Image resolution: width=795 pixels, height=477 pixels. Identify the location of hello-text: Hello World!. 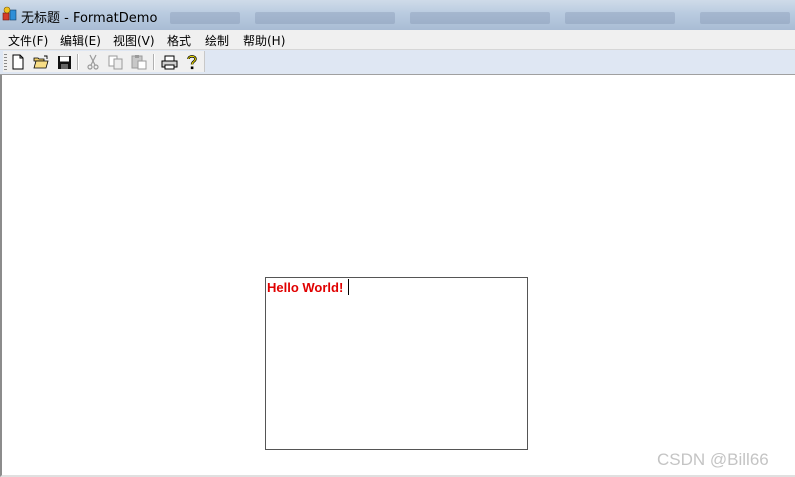
(305, 287).